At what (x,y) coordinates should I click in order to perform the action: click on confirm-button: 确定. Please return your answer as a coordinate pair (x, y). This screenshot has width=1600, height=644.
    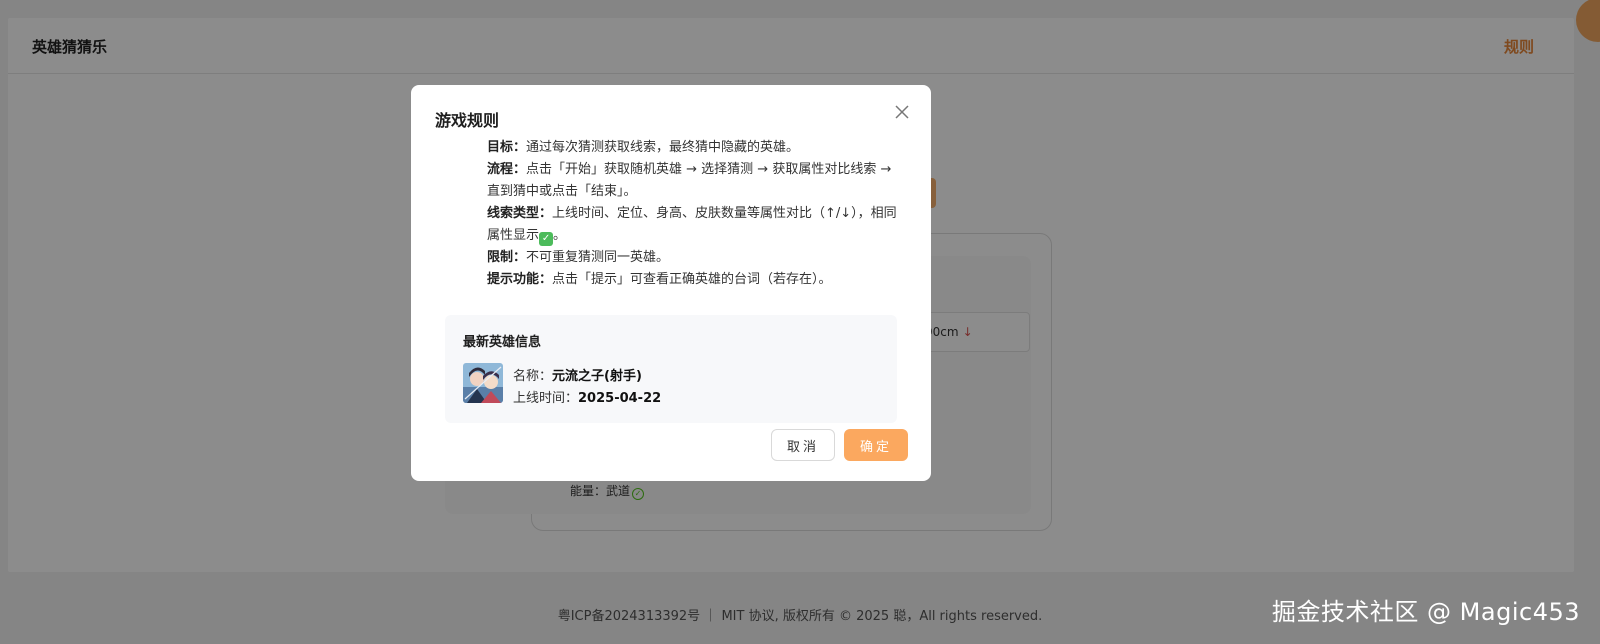
    Looking at the image, I should click on (876, 445).